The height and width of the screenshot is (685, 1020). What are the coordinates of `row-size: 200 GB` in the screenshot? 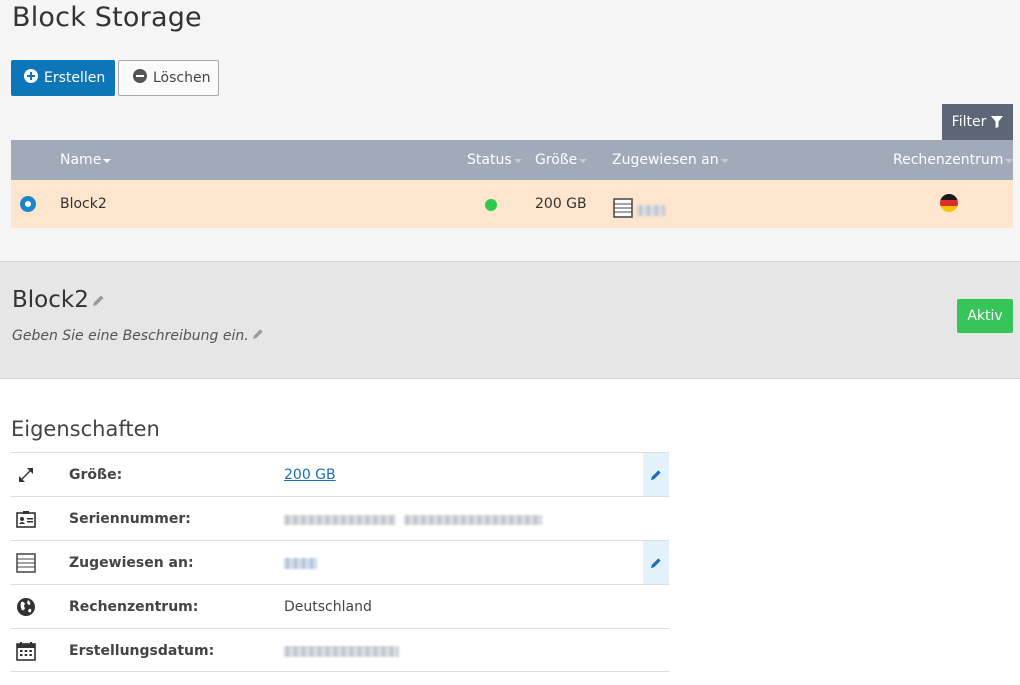 It's located at (561, 204).